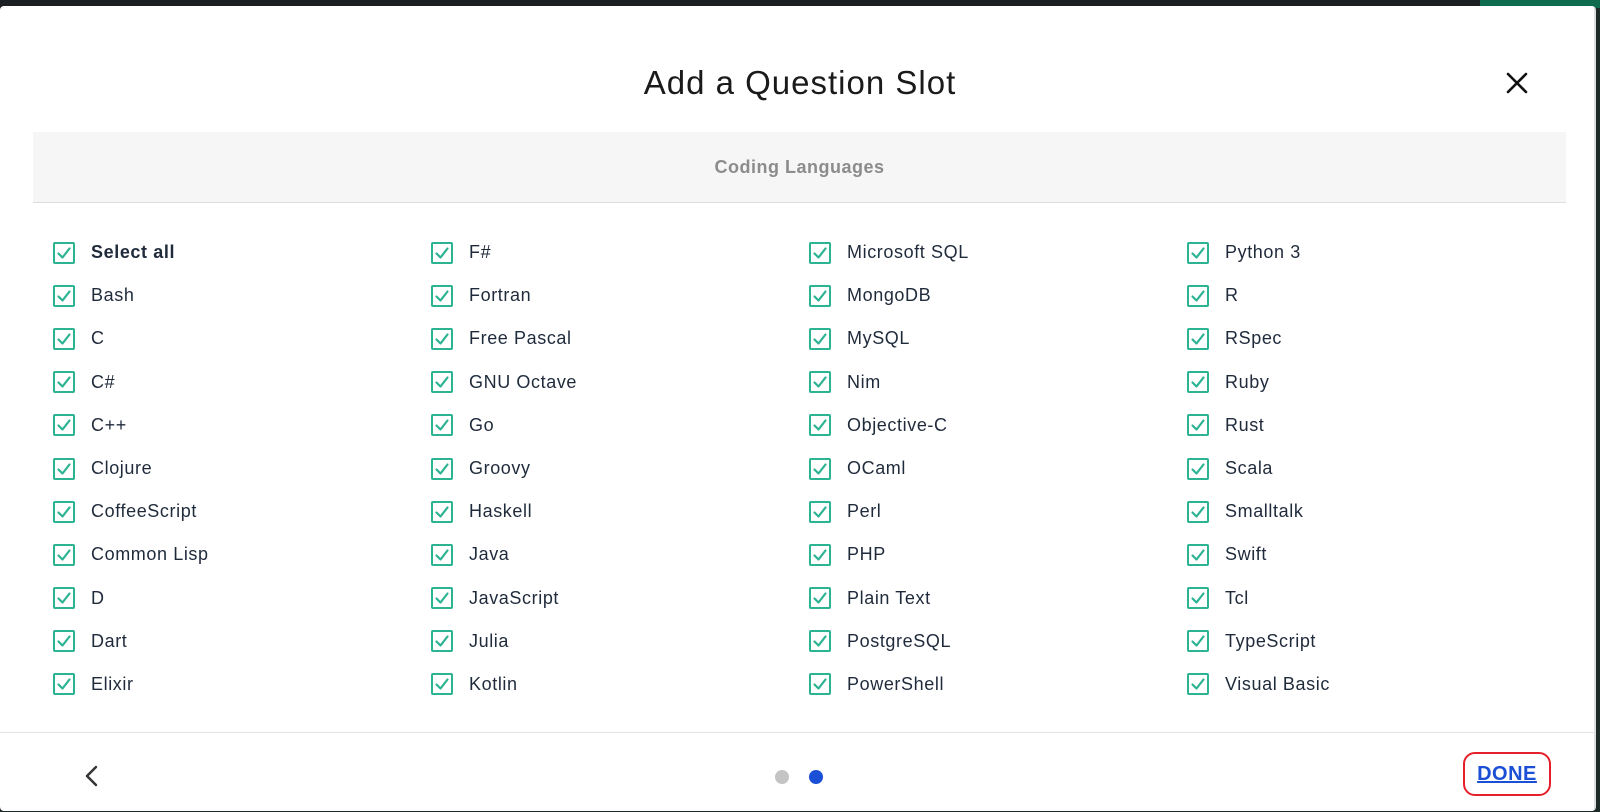 Image resolution: width=1600 pixels, height=812 pixels. Describe the element at coordinates (998, 295) in the screenshot. I see `language-option: MongoDB` at that location.